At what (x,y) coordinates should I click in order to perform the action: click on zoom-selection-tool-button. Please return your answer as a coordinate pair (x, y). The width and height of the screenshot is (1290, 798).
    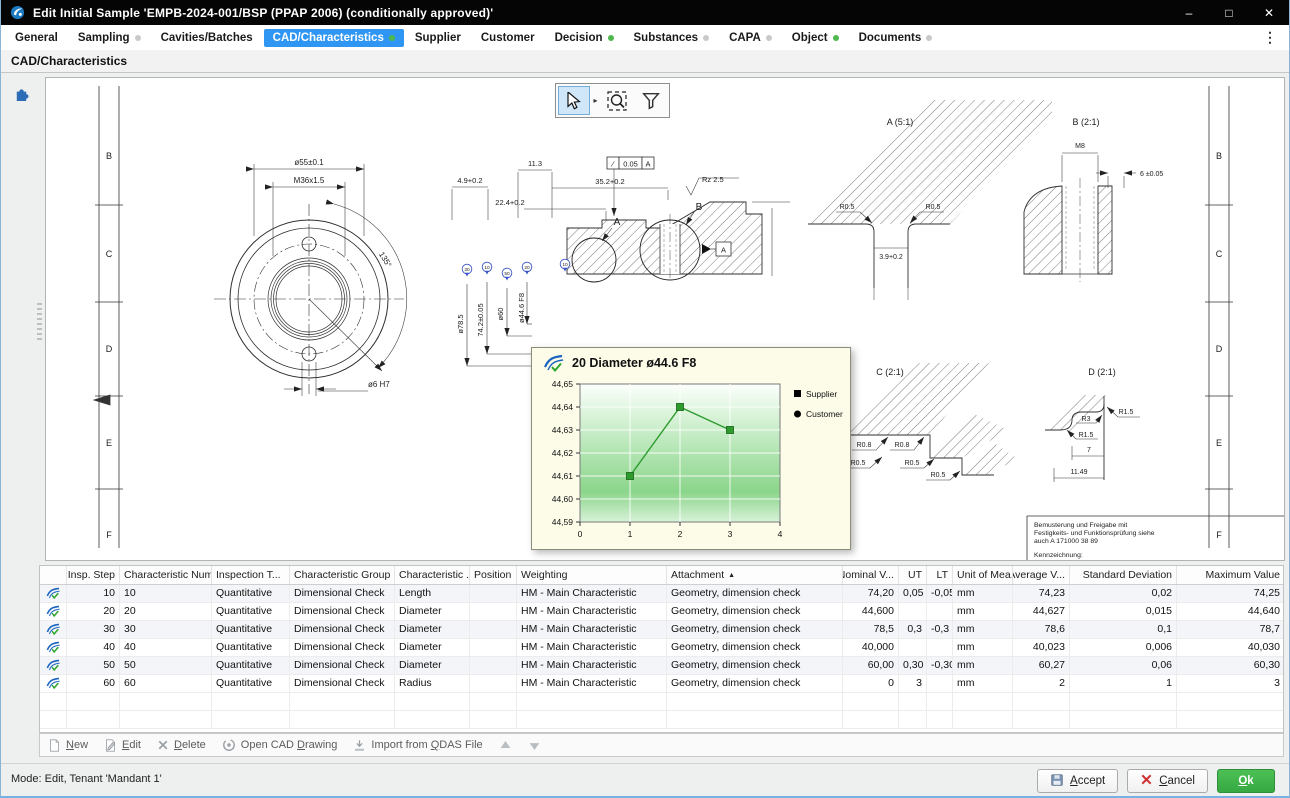
    Looking at the image, I should click on (617, 100).